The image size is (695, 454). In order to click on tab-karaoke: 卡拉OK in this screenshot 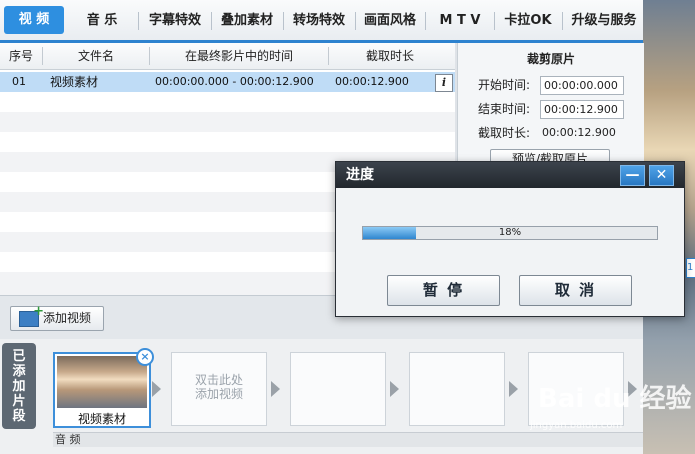, I will do `click(528, 21)`.